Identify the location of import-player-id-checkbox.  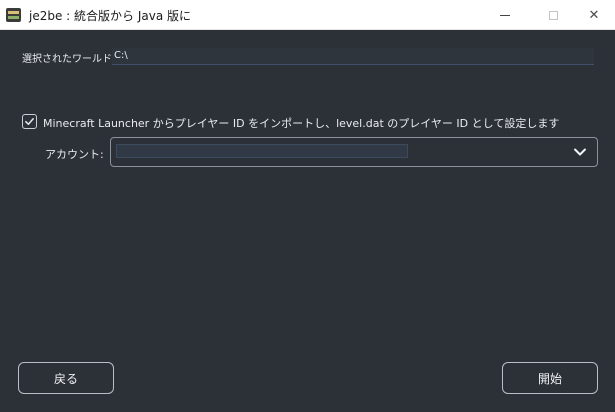
(29, 121).